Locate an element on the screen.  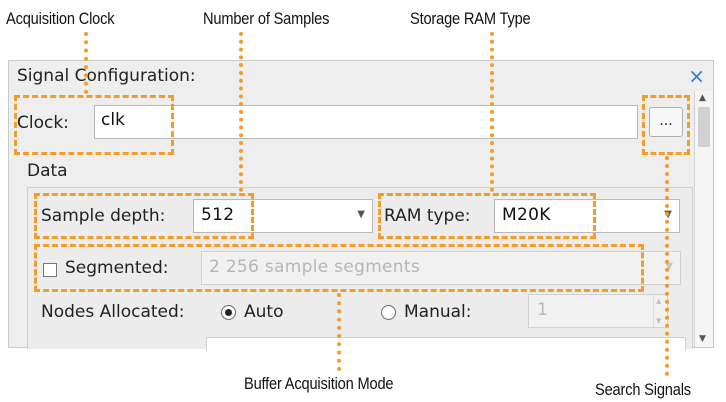
nodes-allocated-label: Nodes Allocated: is located at coordinates (113, 312).